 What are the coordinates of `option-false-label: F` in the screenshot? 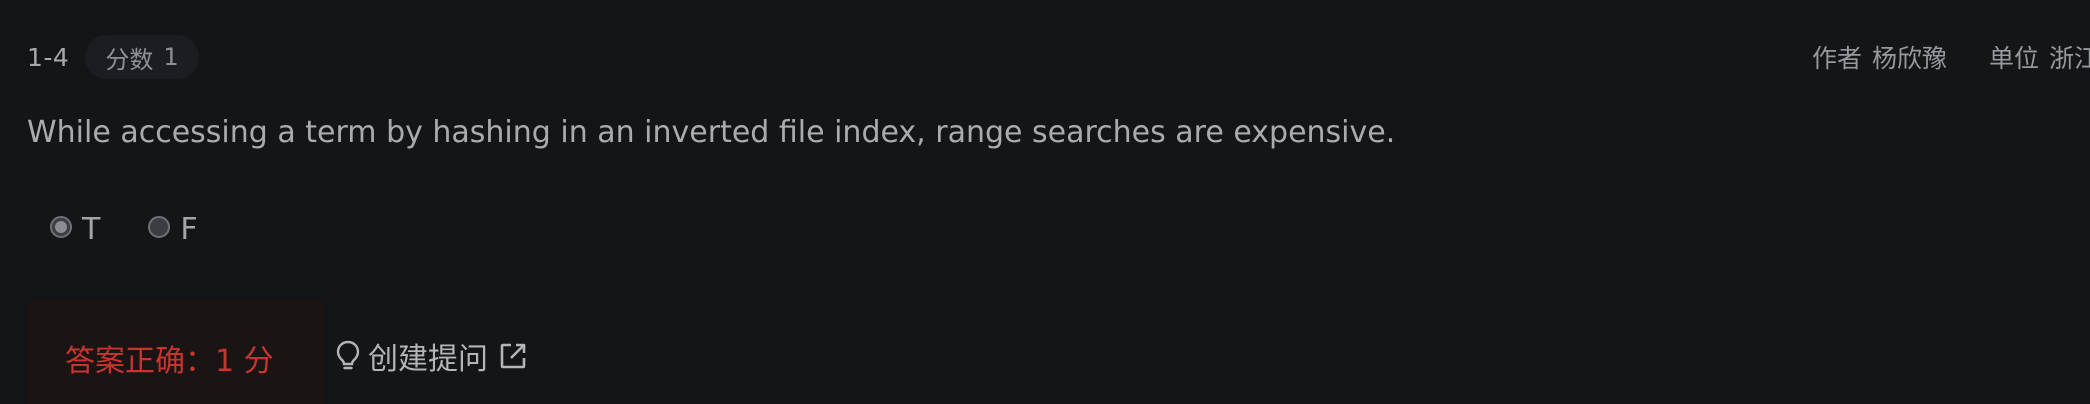 It's located at (189, 229).